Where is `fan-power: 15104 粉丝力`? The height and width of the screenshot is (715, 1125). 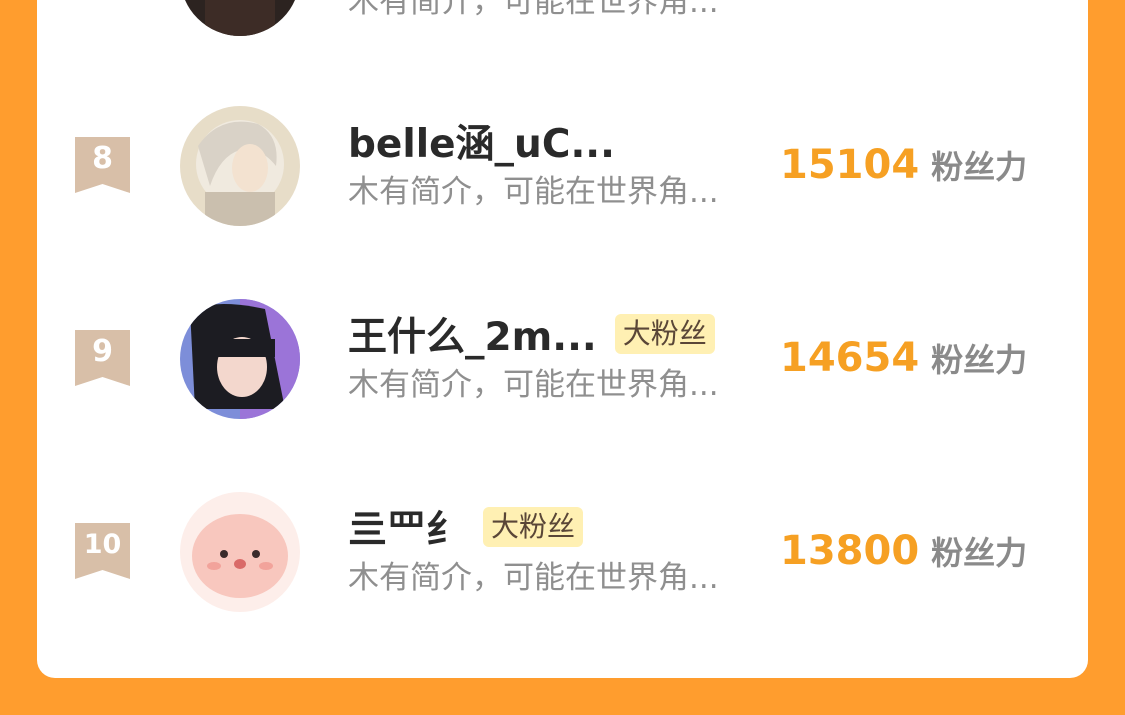
fan-power: 15104 粉丝力 is located at coordinates (903, 165).